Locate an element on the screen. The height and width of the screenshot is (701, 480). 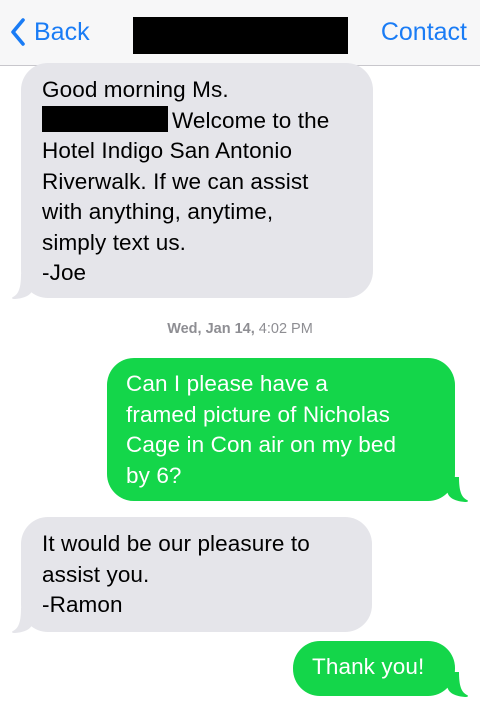
message-line: with anything, anytime, is located at coordinates (158, 211).